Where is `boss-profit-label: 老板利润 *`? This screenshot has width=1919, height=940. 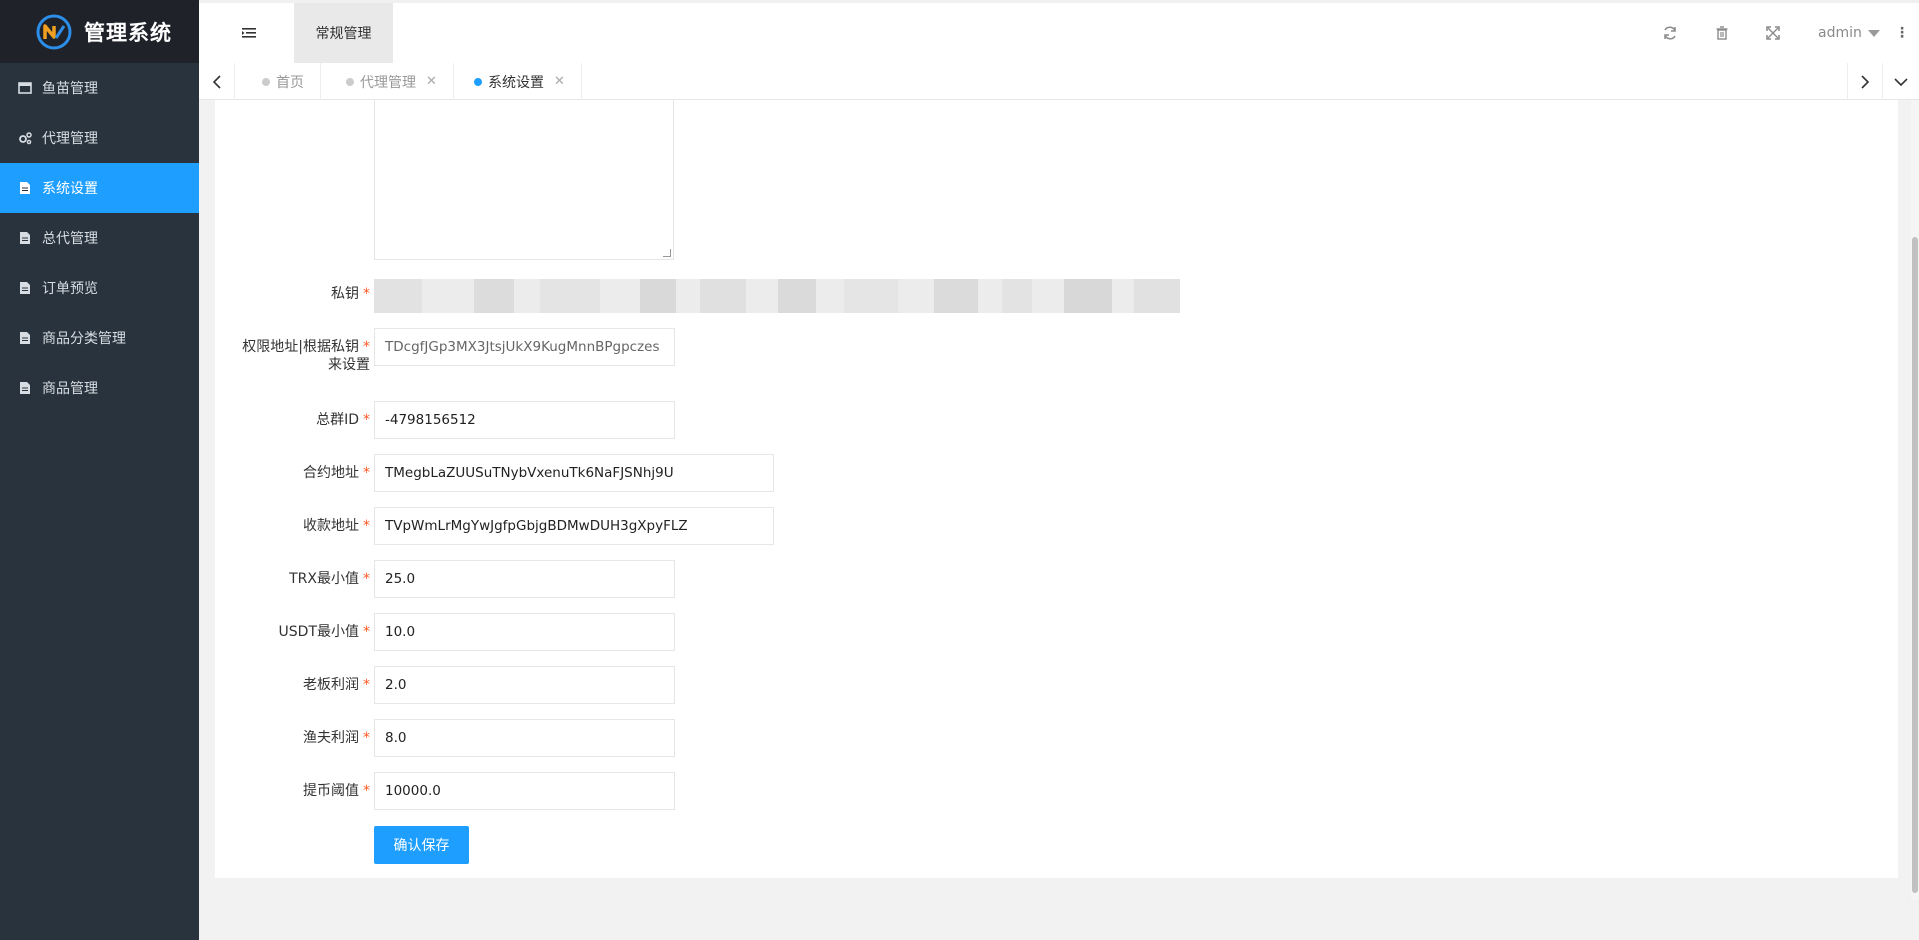
boss-profit-label: 老板利润 * is located at coordinates (336, 685).